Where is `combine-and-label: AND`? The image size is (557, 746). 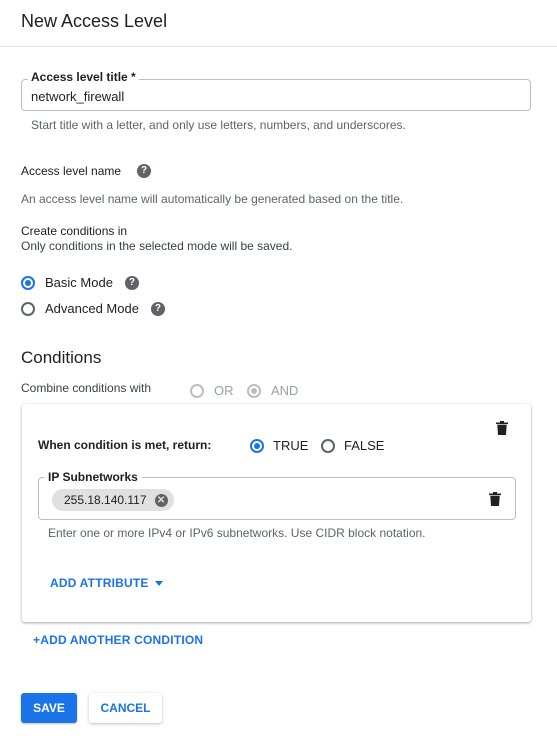
combine-and-label: AND is located at coordinates (285, 390).